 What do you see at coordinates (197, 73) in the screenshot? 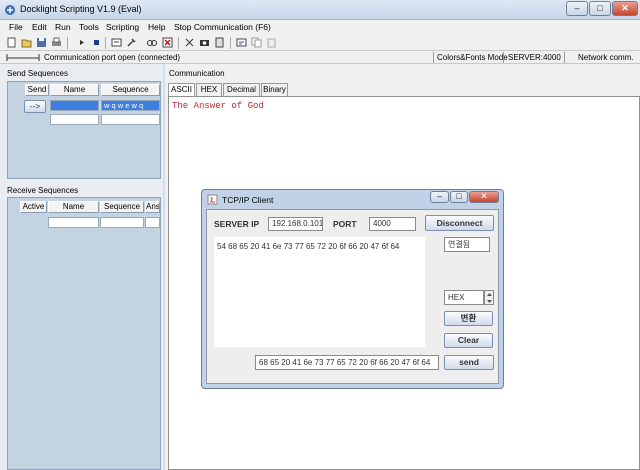
I see `communication-title: Communication` at bounding box center [197, 73].